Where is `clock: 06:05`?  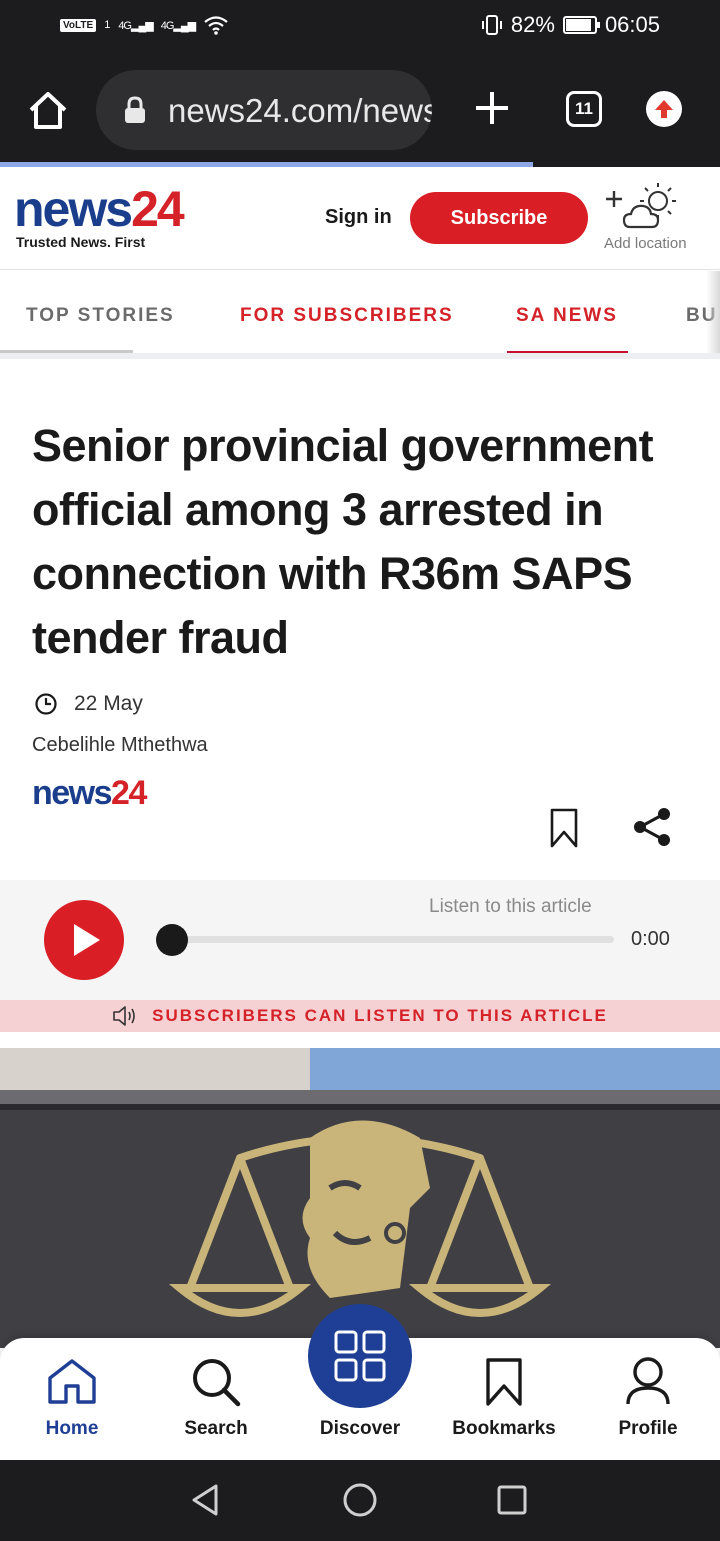
clock: 06:05 is located at coordinates (632, 24).